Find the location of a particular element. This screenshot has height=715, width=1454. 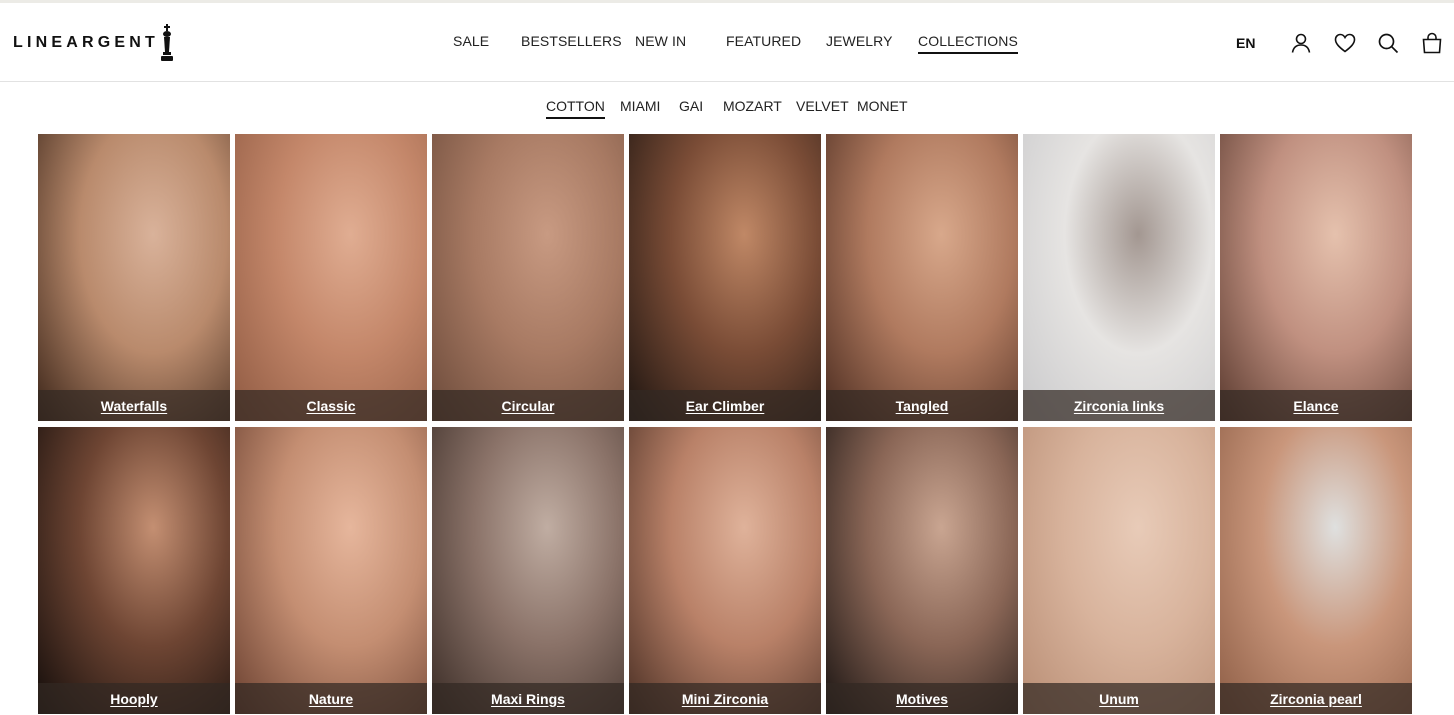

collection-name: Hooply is located at coordinates (133, 699).